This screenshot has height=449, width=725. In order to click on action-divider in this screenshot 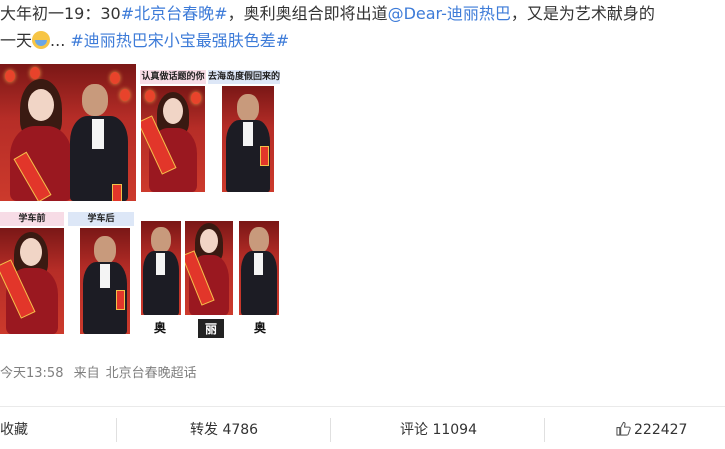, I will do `click(362, 406)`.